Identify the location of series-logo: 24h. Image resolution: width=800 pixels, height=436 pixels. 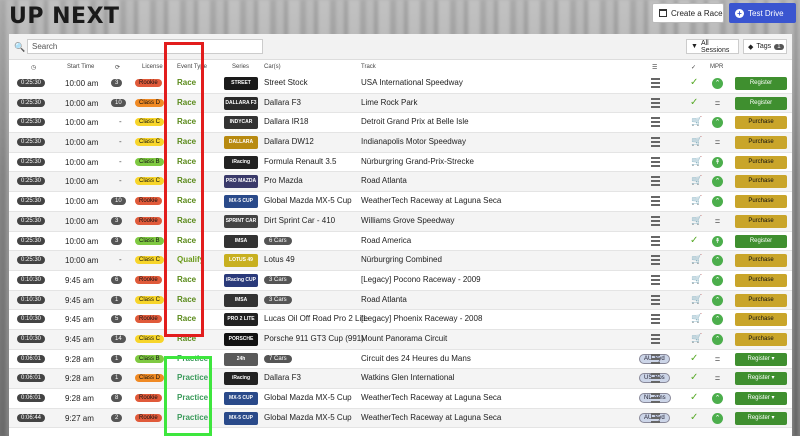
(241, 359).